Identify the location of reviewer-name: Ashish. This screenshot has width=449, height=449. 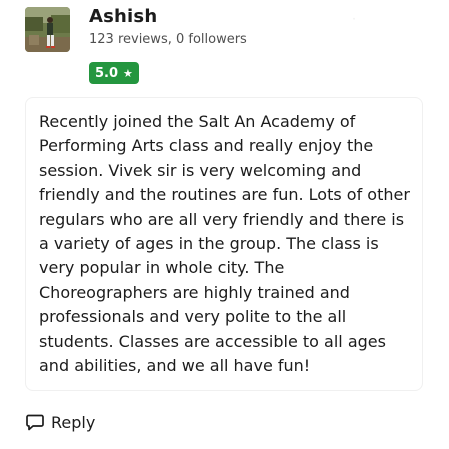
(123, 16).